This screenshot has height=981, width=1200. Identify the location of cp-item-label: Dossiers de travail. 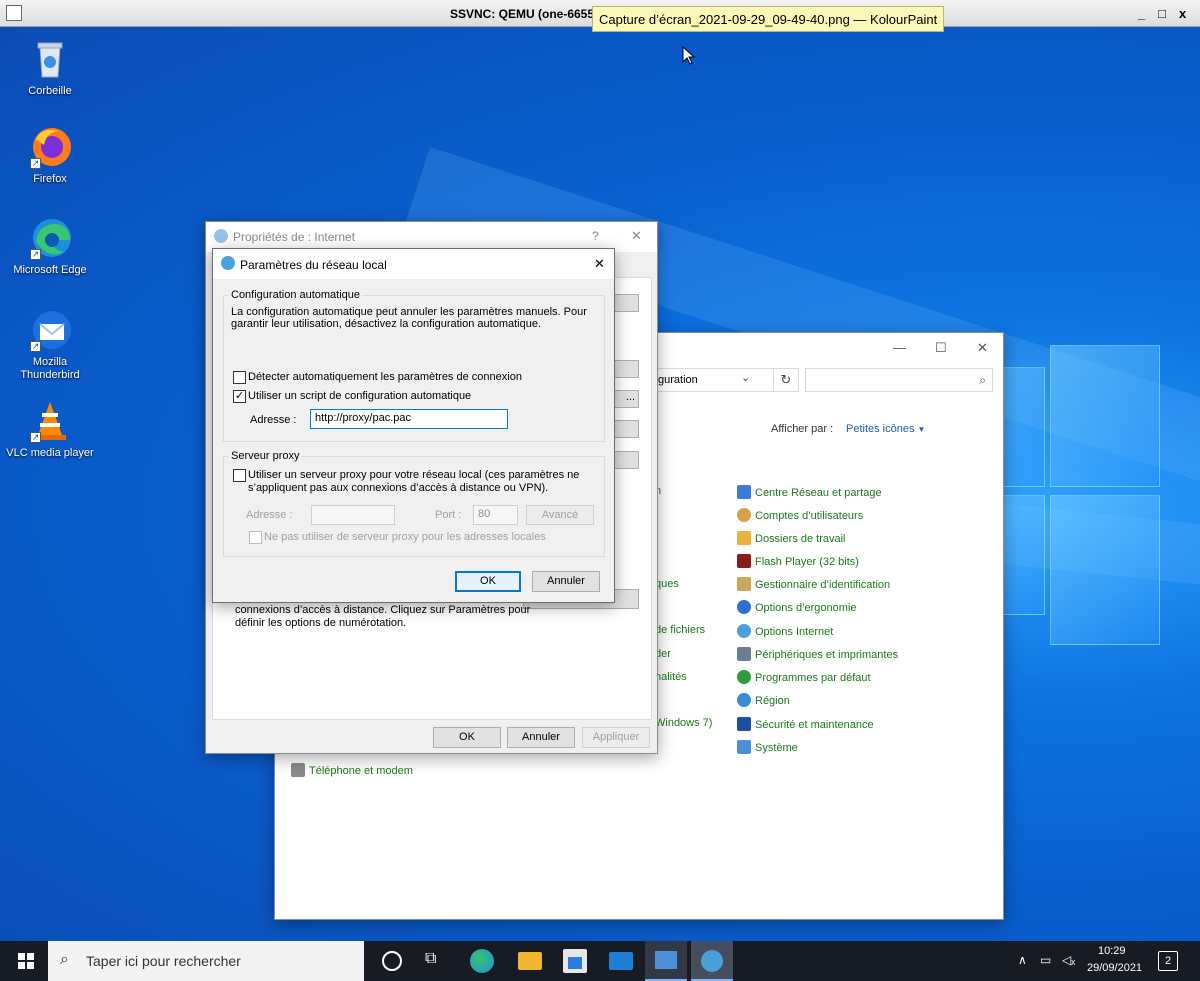
(800, 539).